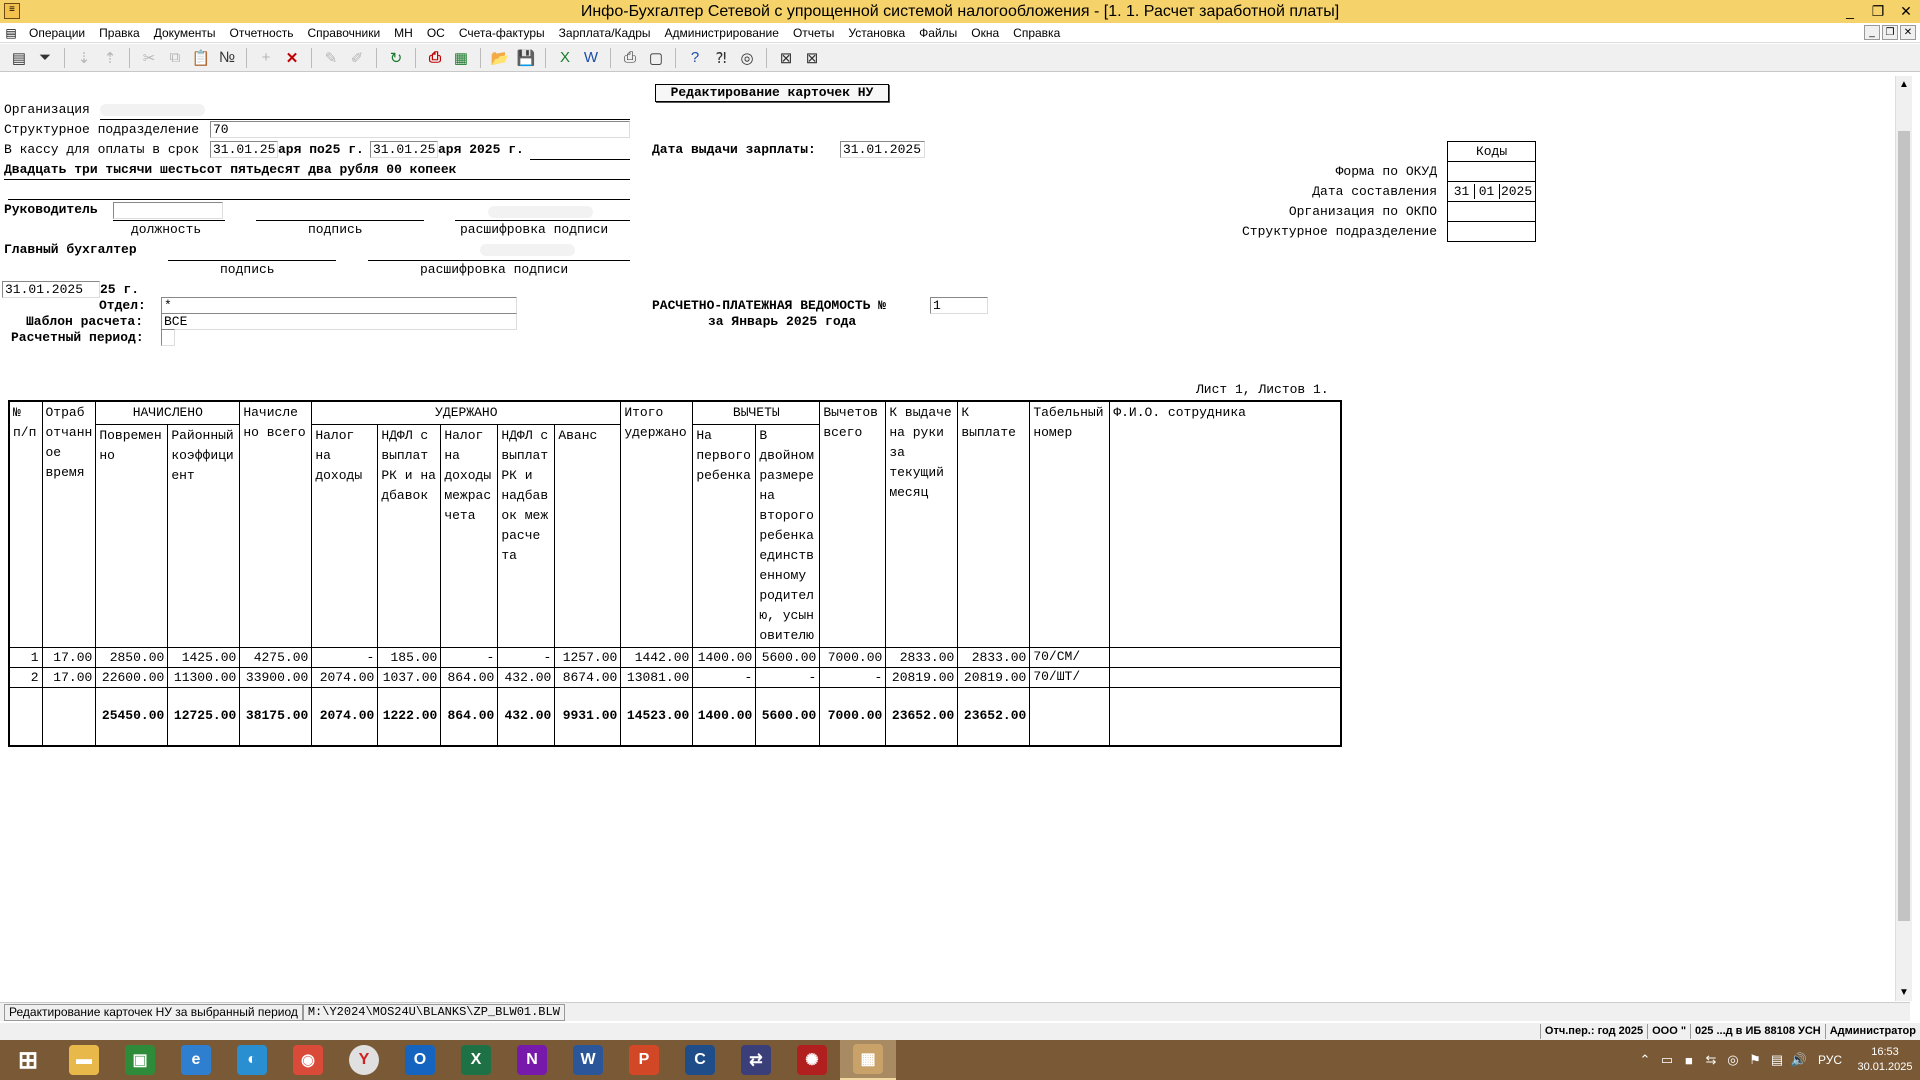 The height and width of the screenshot is (1080, 1920). What do you see at coordinates (532, 1060) in the screenshot?
I see `onenote-button: N` at bounding box center [532, 1060].